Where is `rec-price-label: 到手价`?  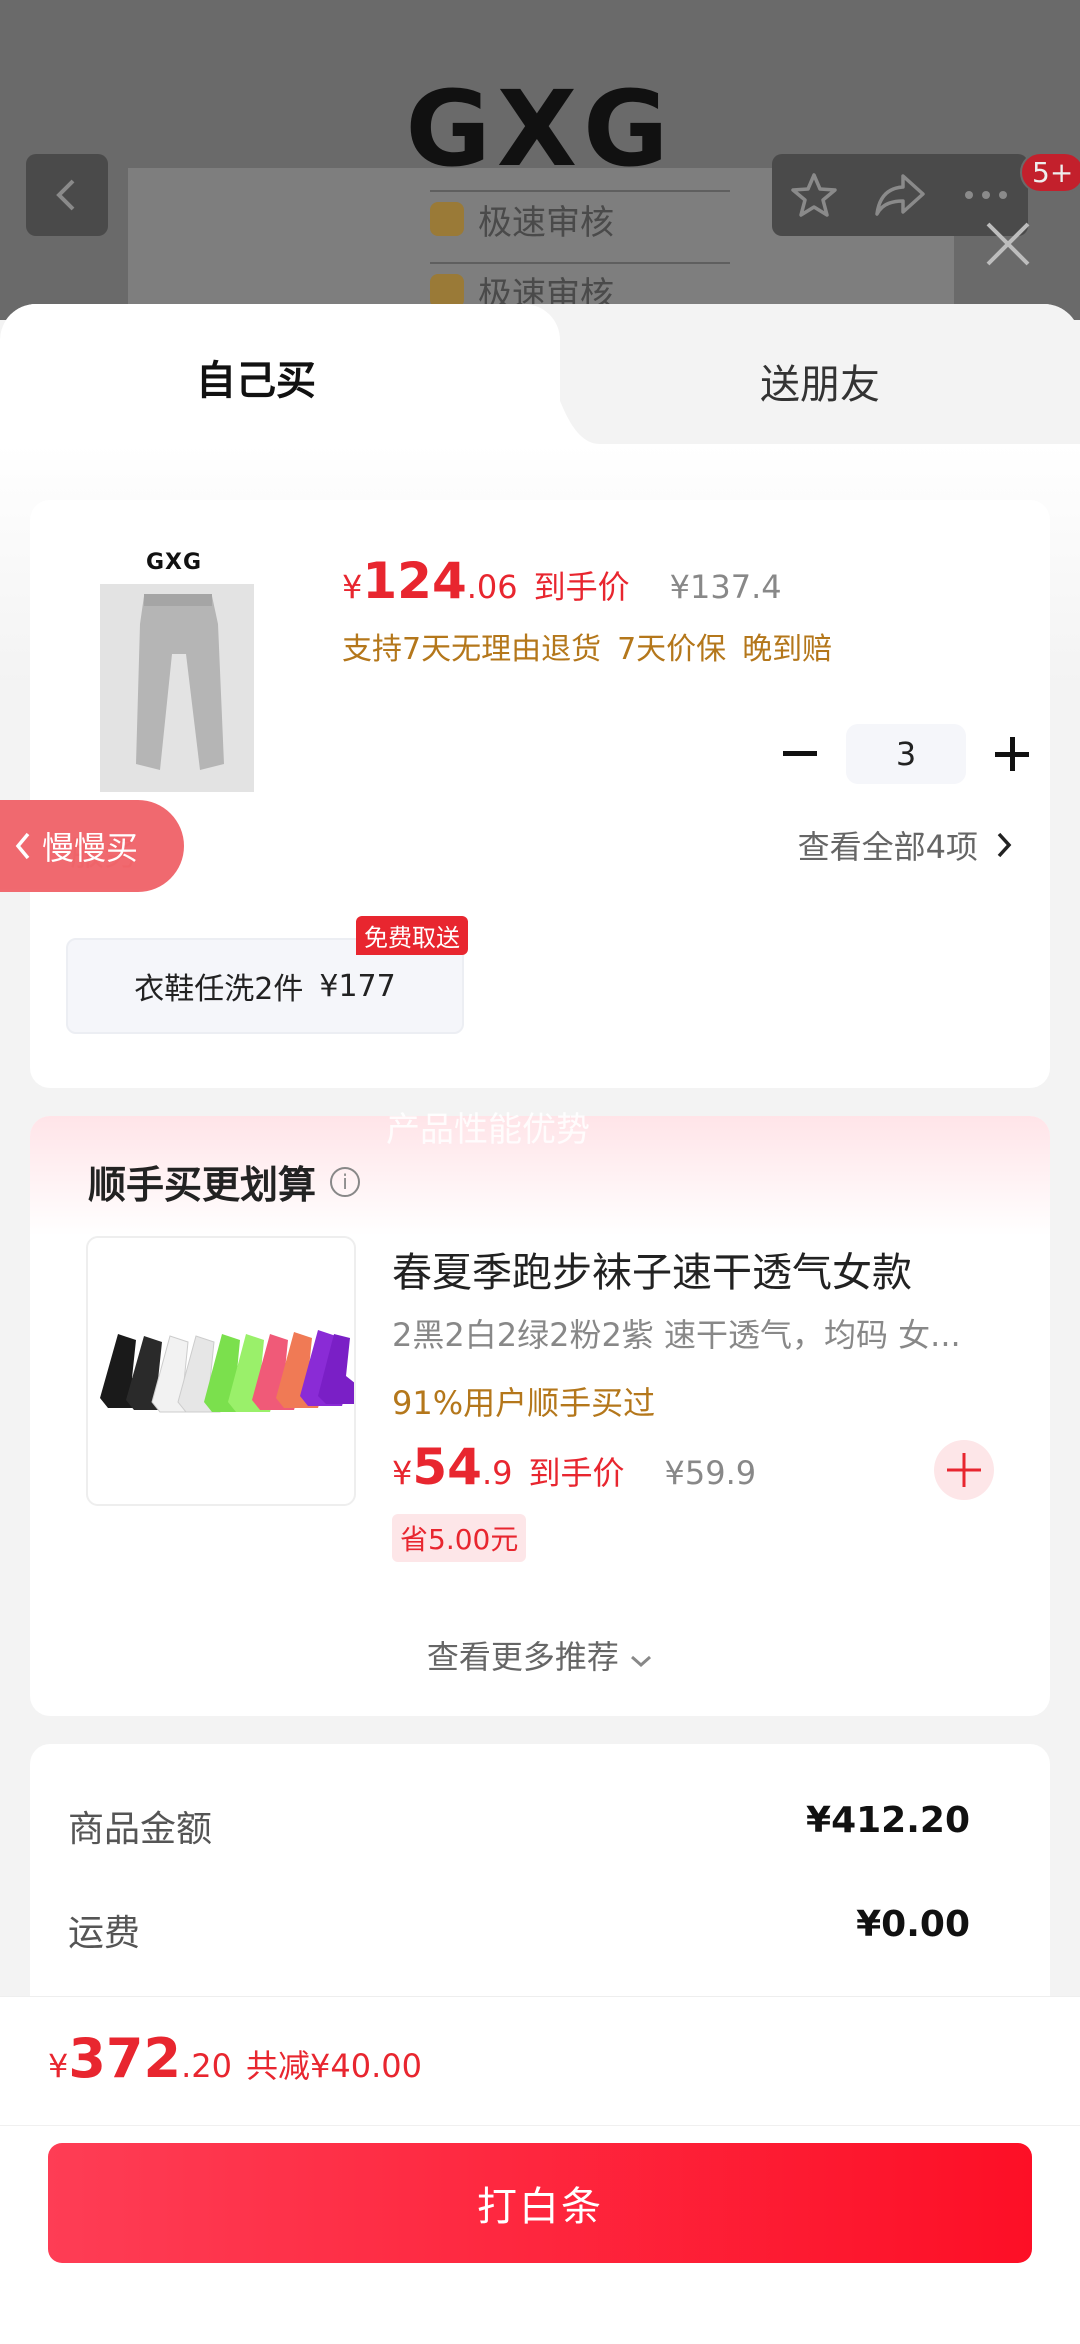
rec-price-label: 到手价 is located at coordinates (576, 1473).